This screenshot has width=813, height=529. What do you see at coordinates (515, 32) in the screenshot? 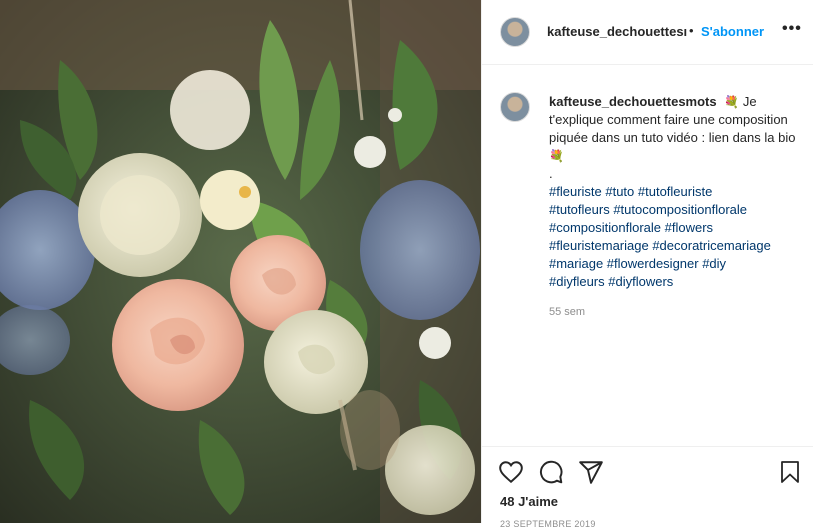
I see `header-avatar` at bounding box center [515, 32].